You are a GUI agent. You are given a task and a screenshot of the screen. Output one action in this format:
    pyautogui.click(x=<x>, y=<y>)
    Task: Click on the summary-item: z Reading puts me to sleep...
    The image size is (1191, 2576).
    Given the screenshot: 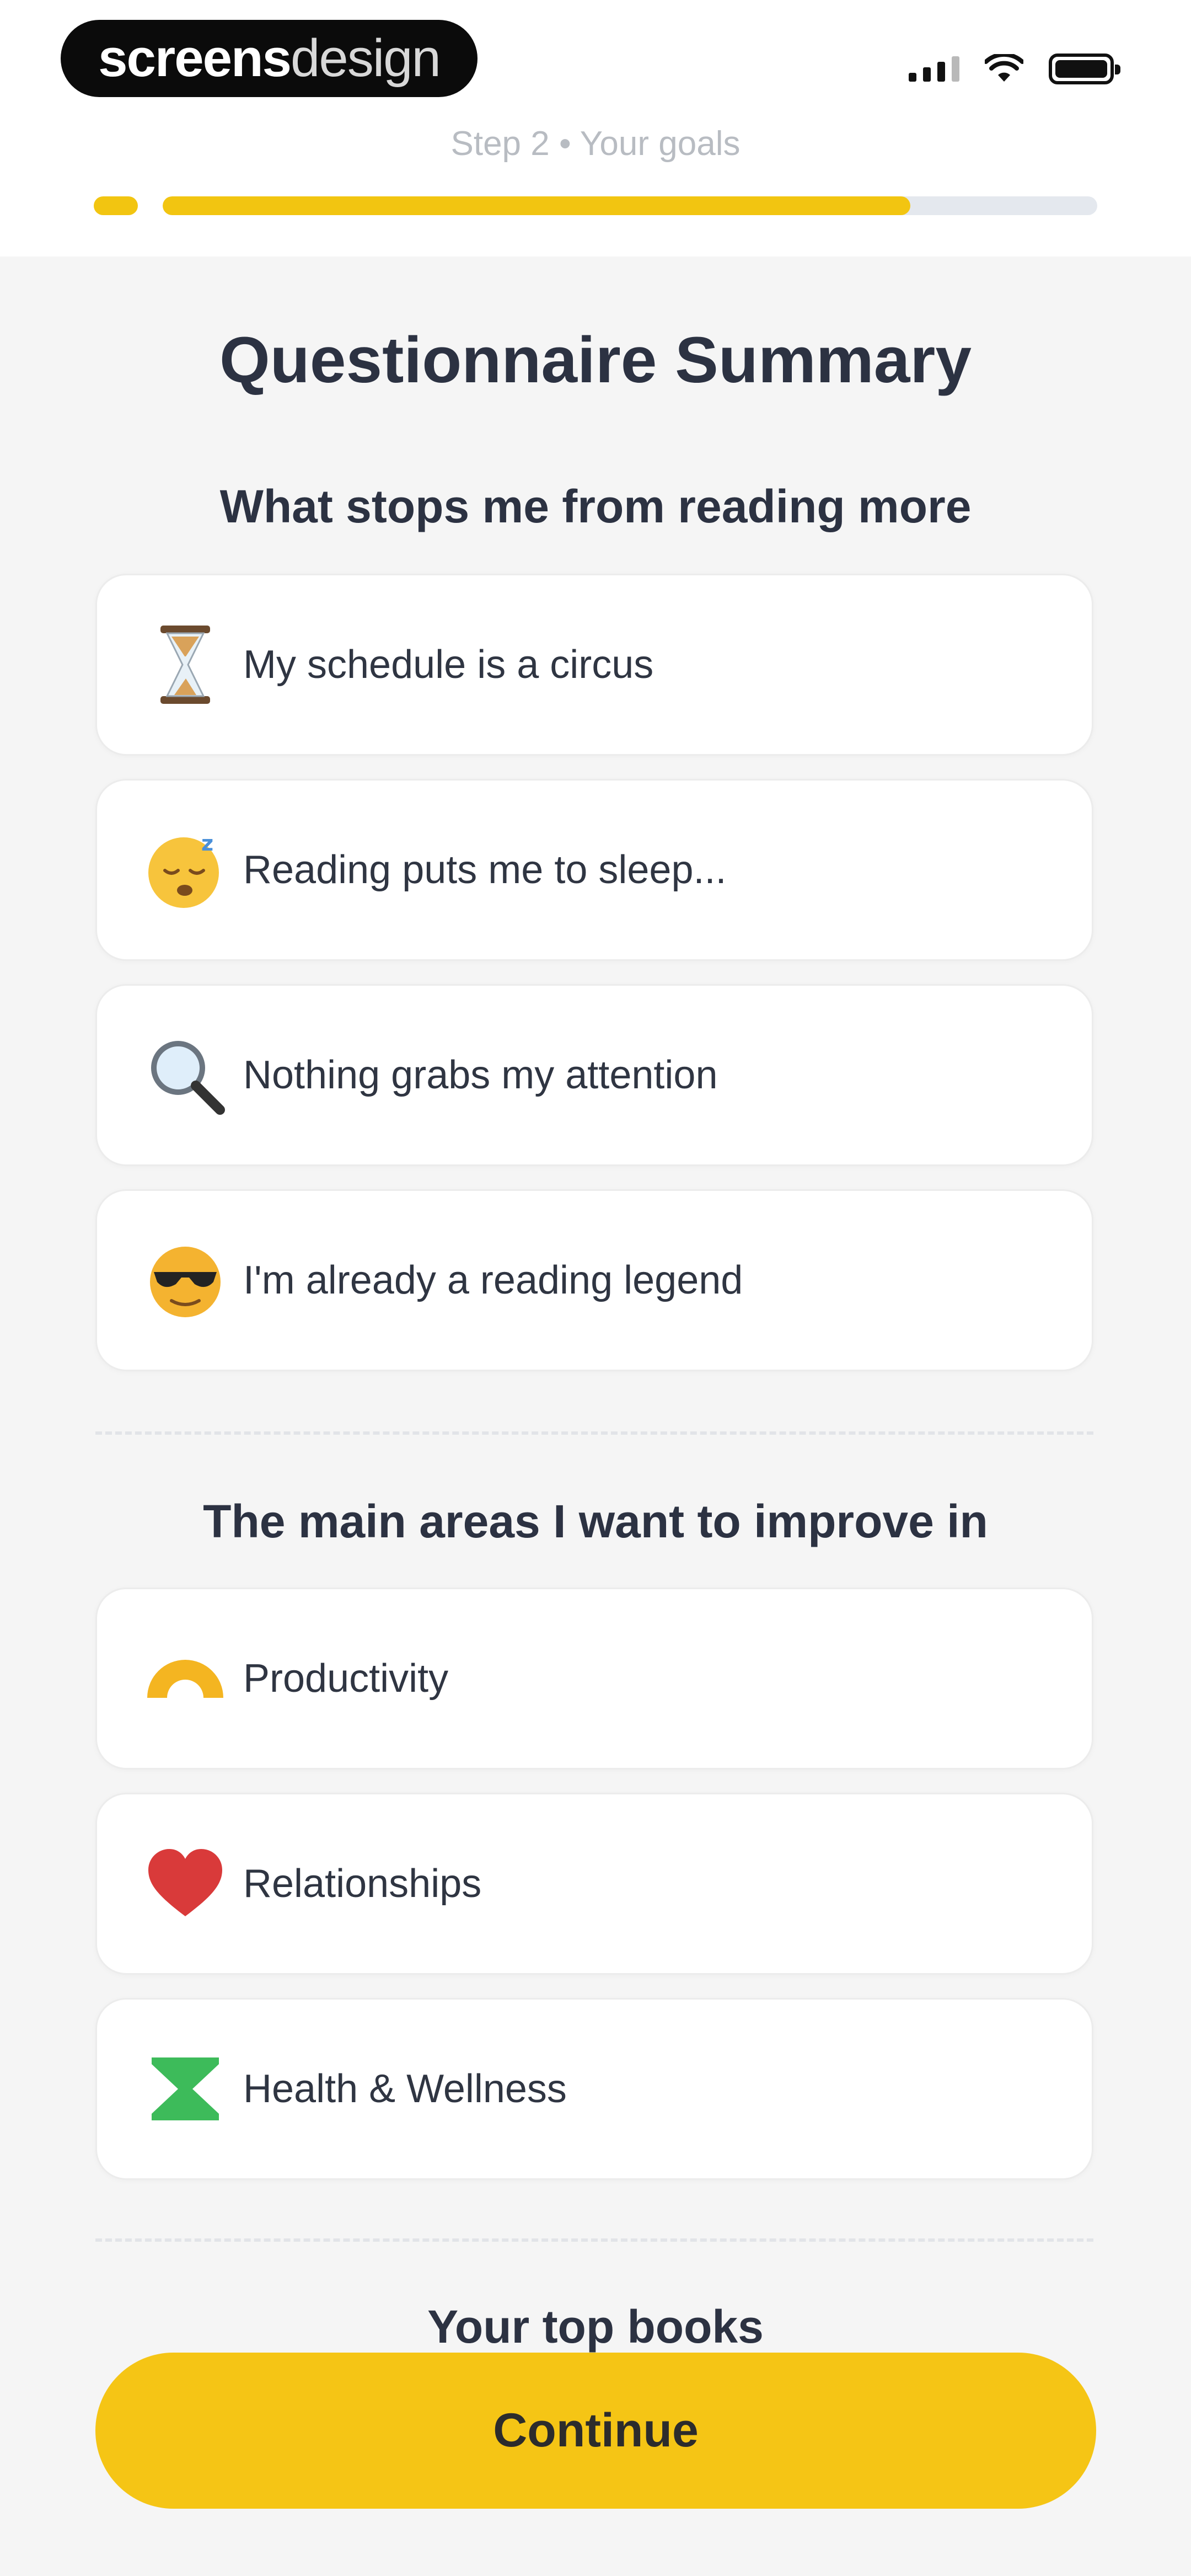 What is the action you would take?
    pyautogui.click(x=594, y=870)
    